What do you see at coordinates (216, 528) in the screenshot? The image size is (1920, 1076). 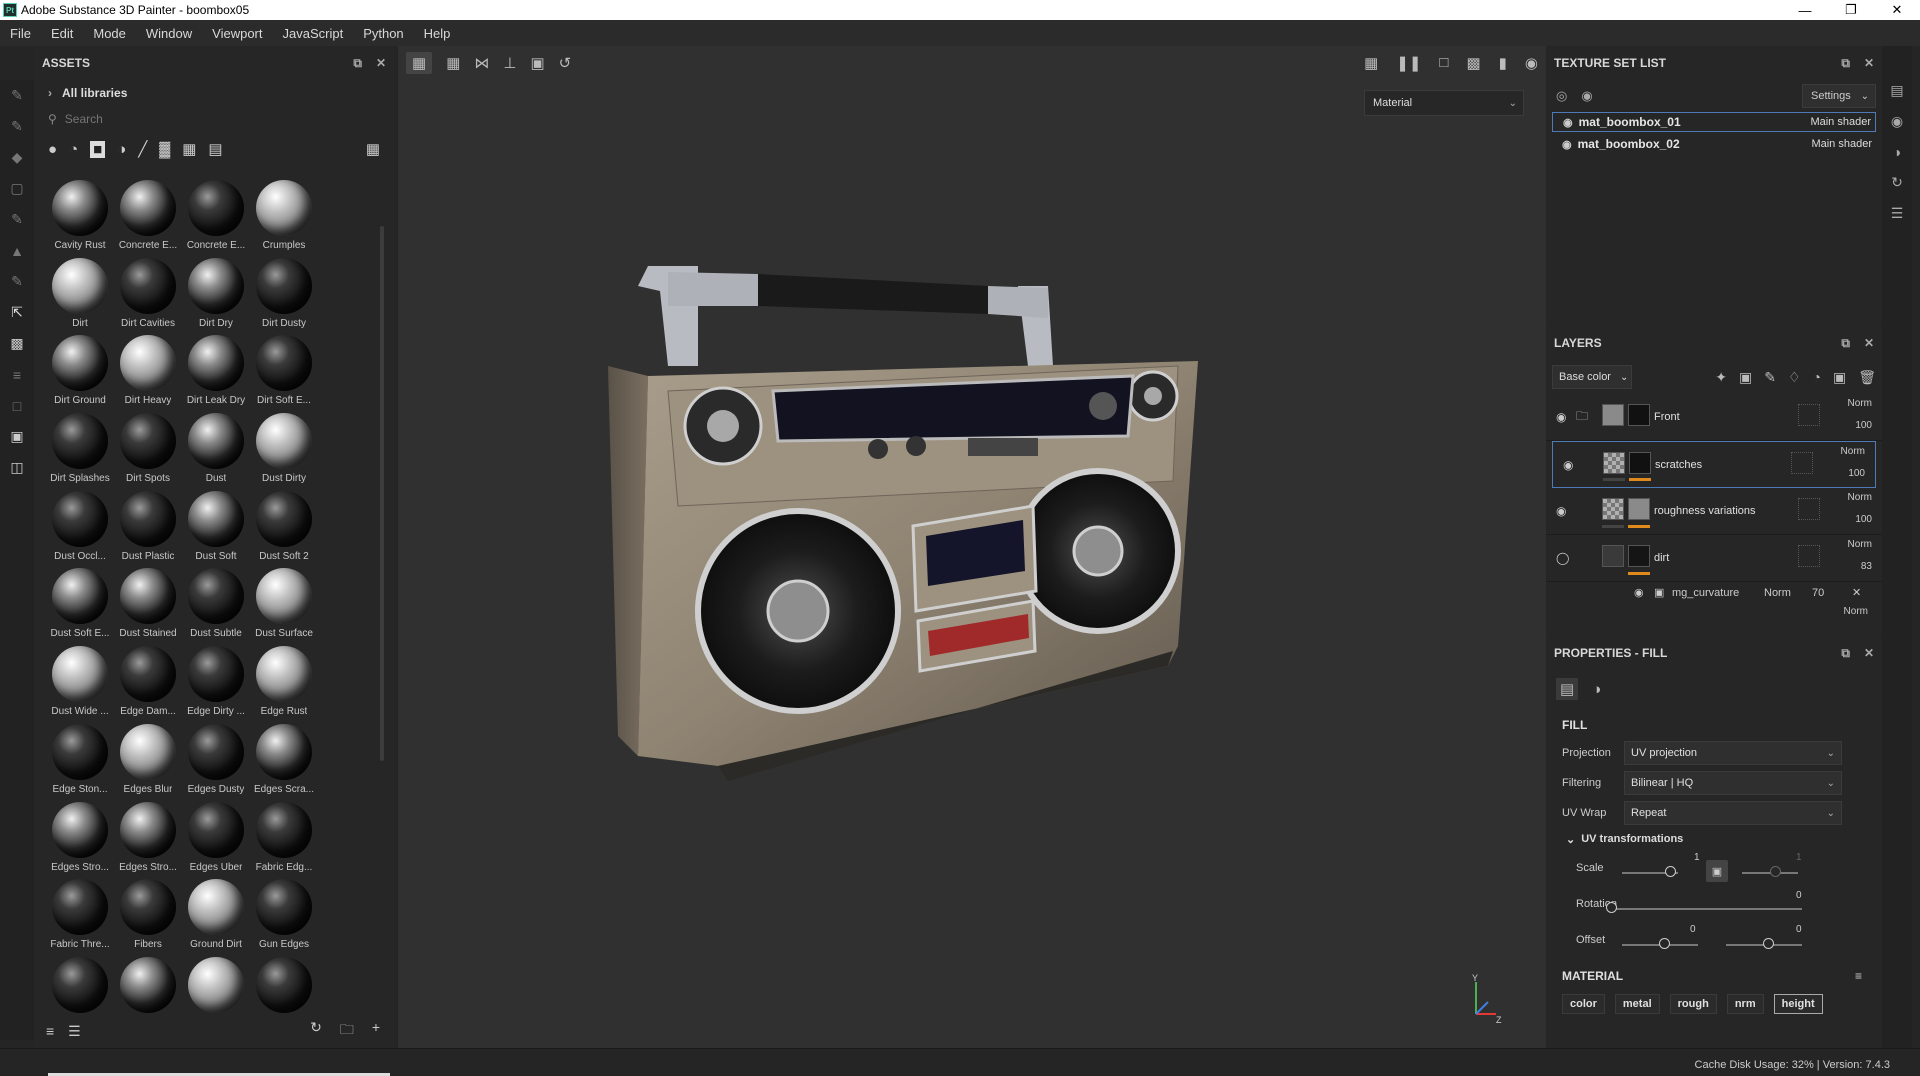 I see `asset-thumbnail: Dust Soft` at bounding box center [216, 528].